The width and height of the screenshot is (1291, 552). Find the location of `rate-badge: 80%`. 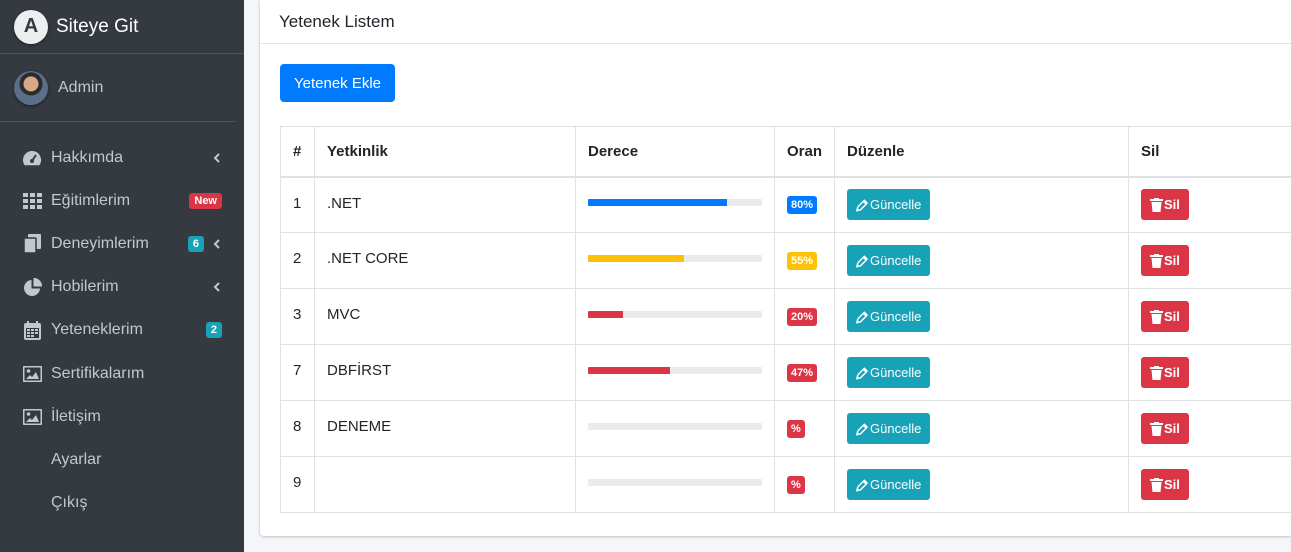

rate-badge: 80% is located at coordinates (802, 205).